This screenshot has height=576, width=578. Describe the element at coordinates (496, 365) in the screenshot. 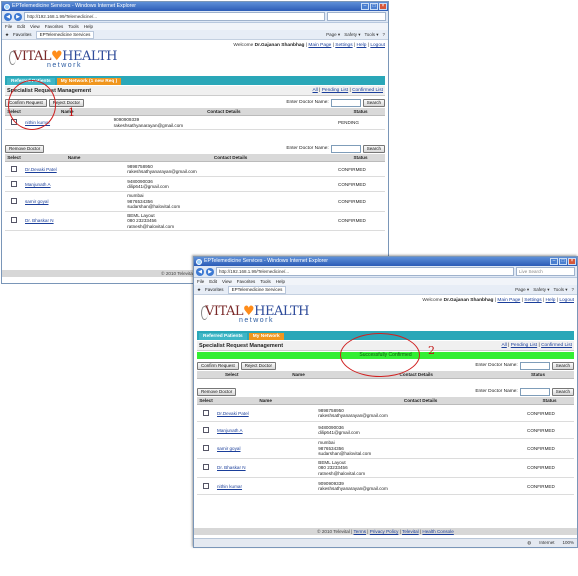

I see `search-label: Enter Doctor Name:` at that location.